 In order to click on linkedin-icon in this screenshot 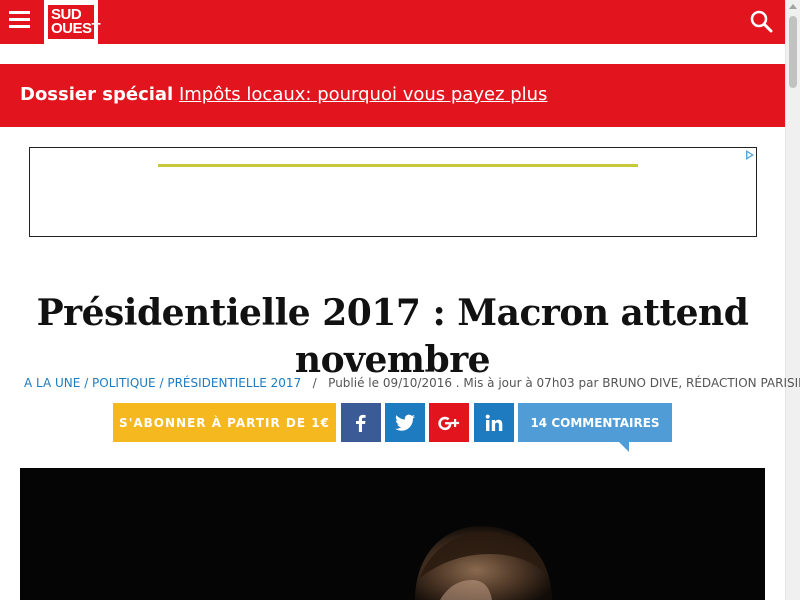, I will do `click(494, 422)`.